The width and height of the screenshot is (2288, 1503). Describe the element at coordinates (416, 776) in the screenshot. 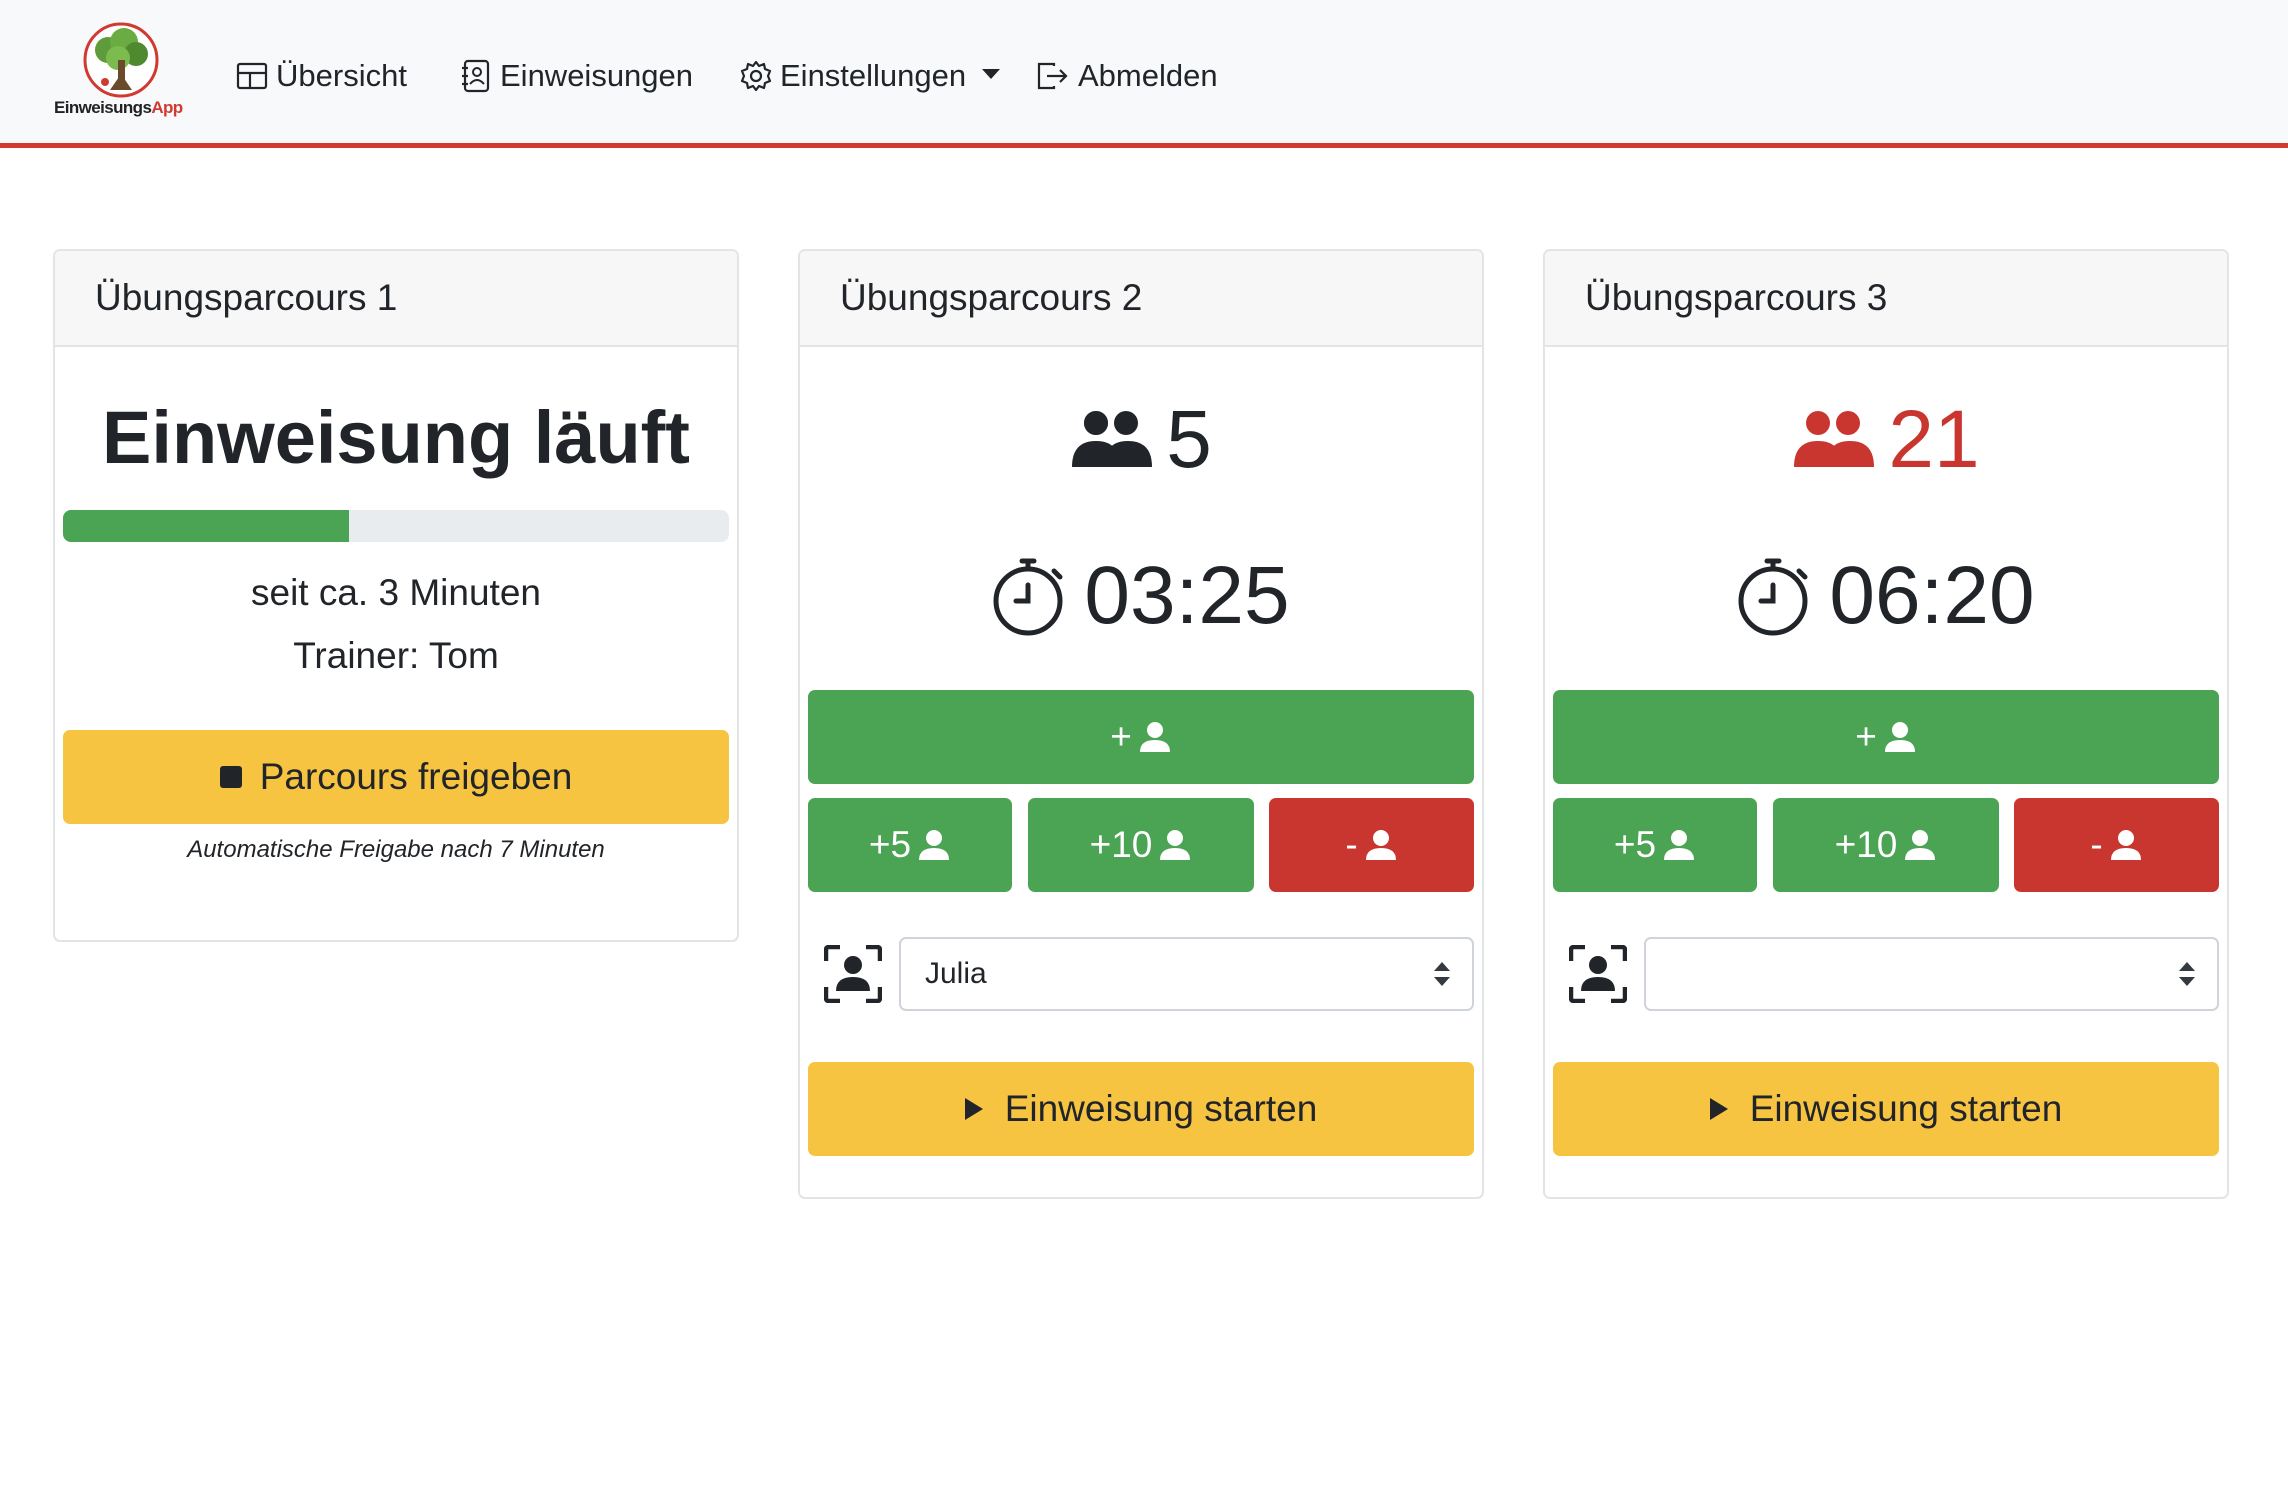

I see `release-parcours-label: Parcours freigeben` at that location.